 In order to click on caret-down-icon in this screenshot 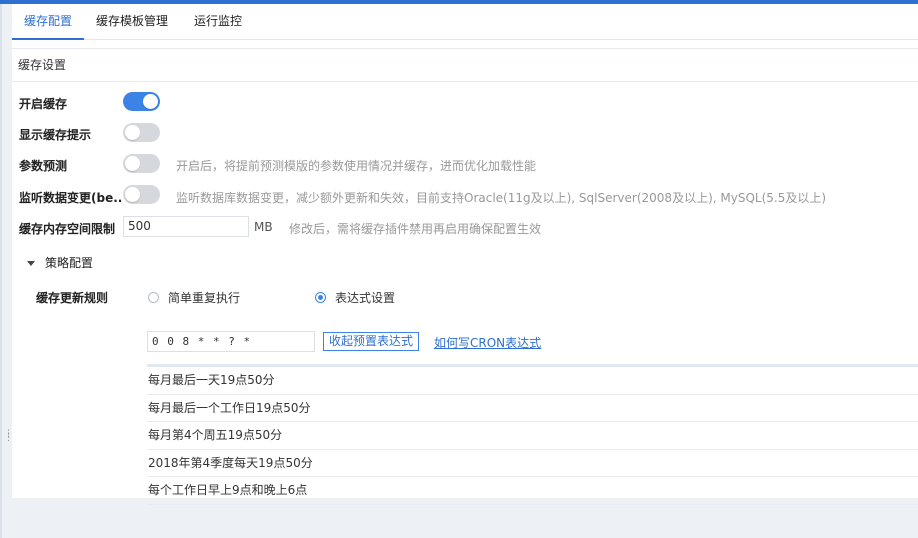, I will do `click(31, 263)`.